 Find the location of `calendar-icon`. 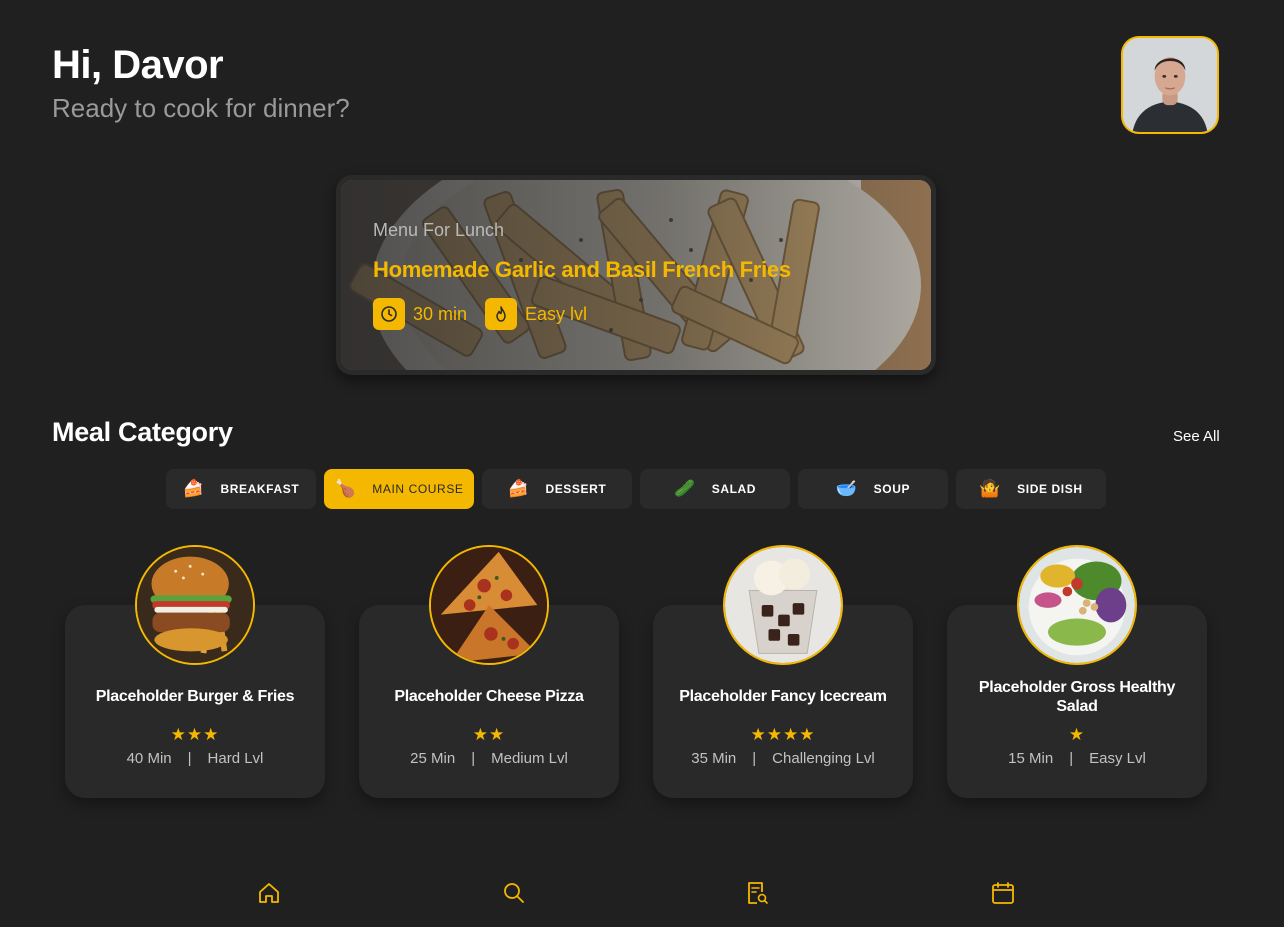

calendar-icon is located at coordinates (1003, 893).